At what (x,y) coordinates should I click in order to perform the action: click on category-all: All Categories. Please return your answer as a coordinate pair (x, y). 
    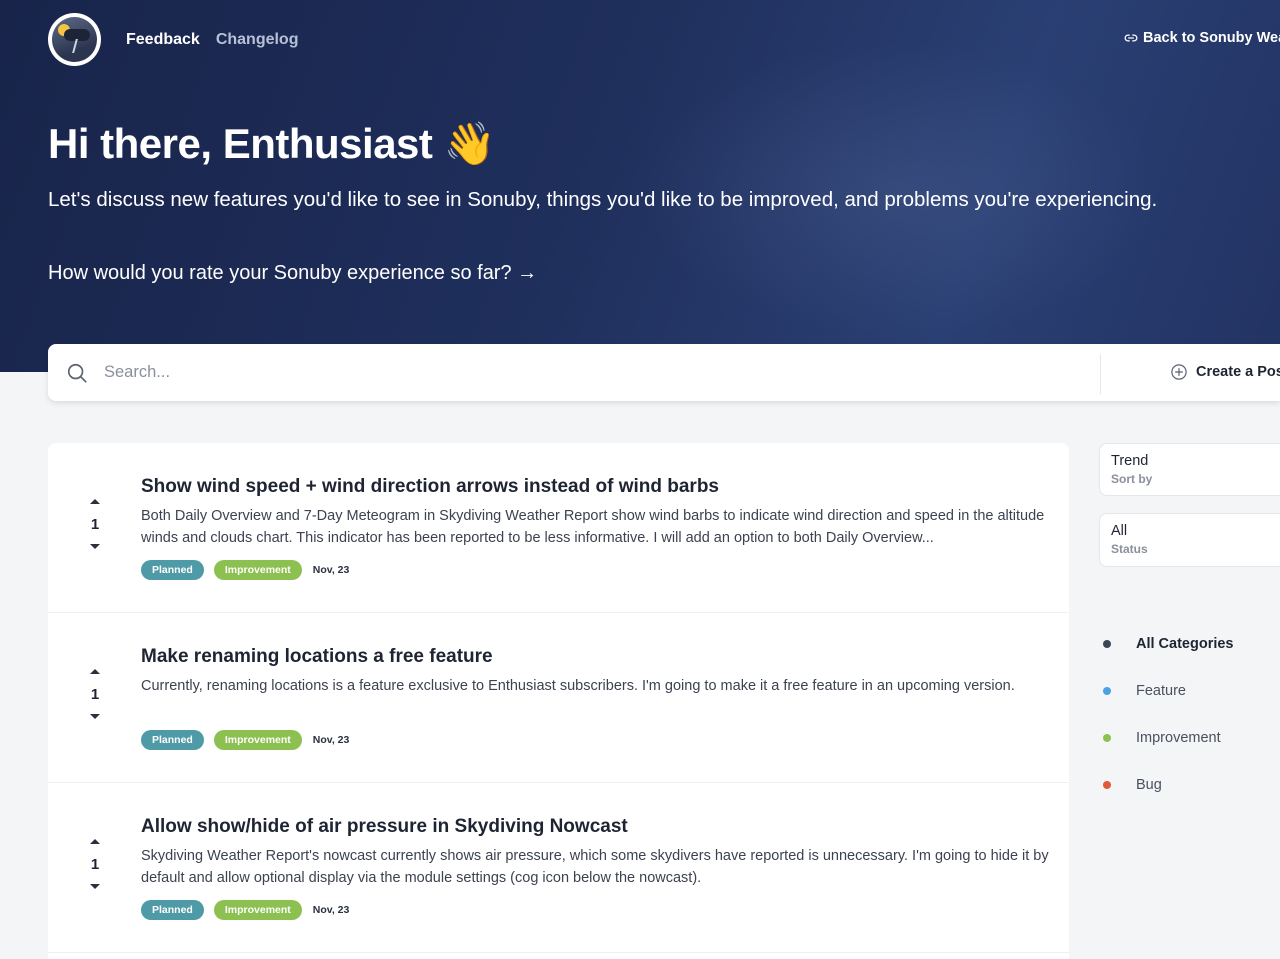
    Looking at the image, I should click on (1168, 643).